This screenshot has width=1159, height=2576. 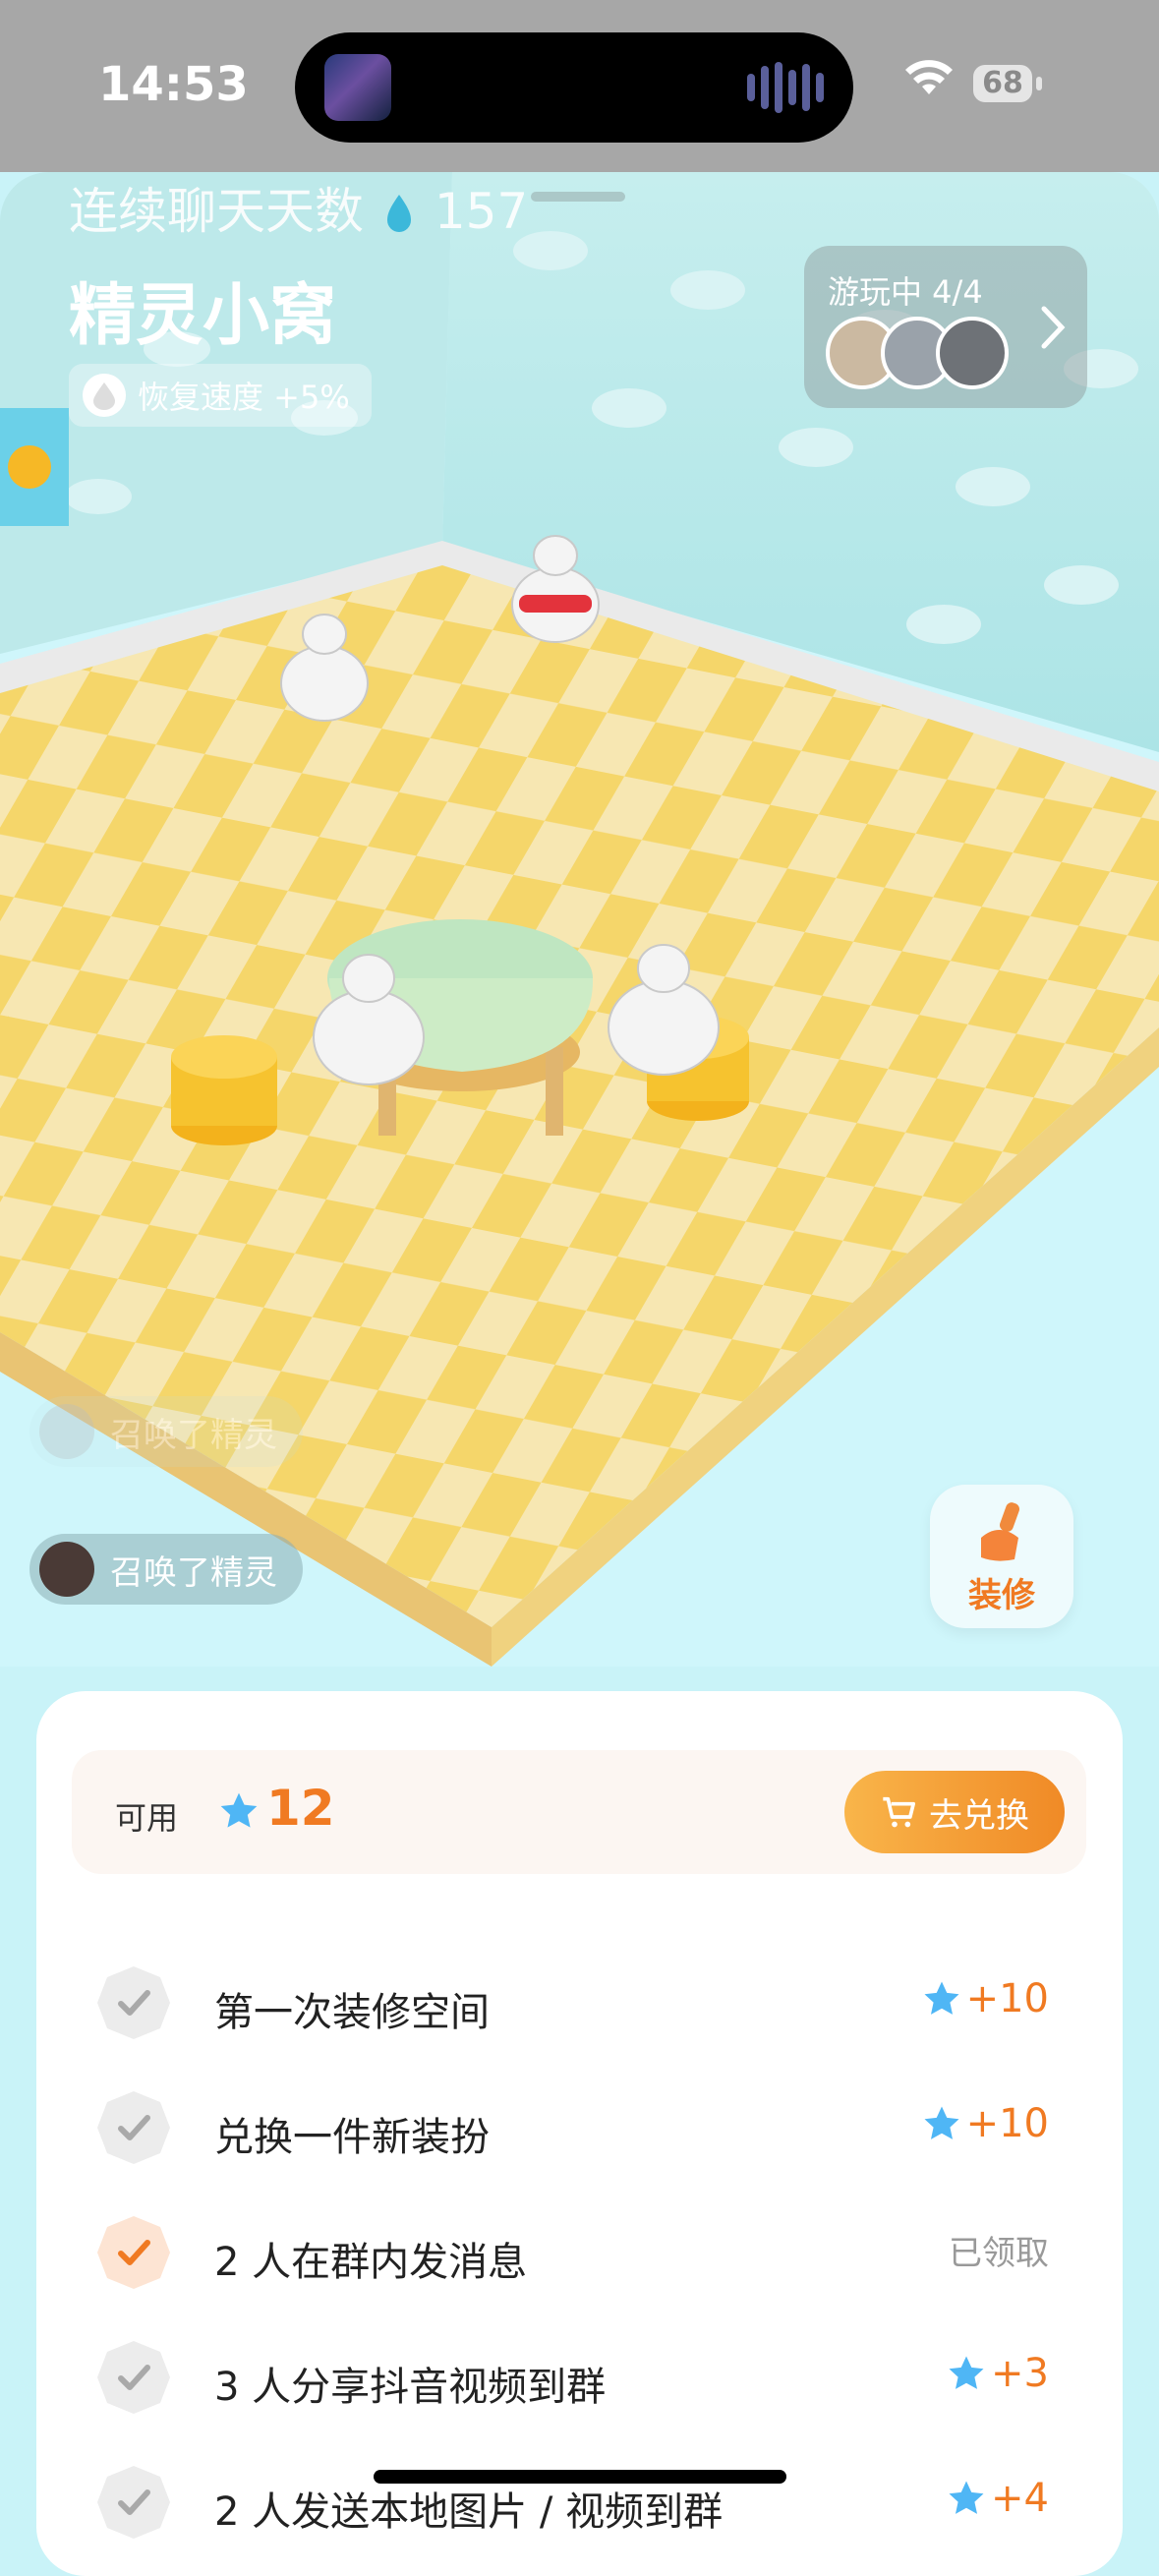 I want to click on available-label: 可用, so click(x=147, y=1818).